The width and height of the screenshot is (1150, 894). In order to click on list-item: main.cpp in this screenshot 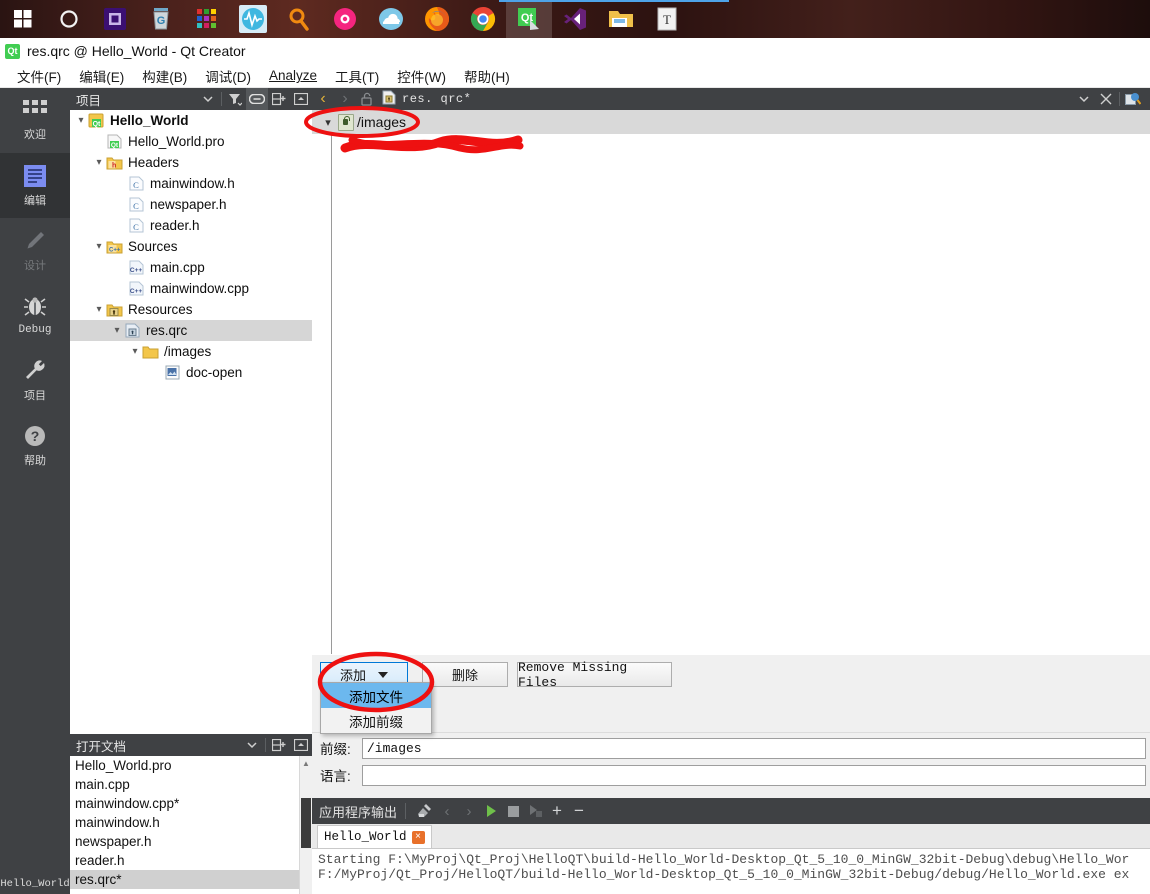, I will do `click(191, 784)`.